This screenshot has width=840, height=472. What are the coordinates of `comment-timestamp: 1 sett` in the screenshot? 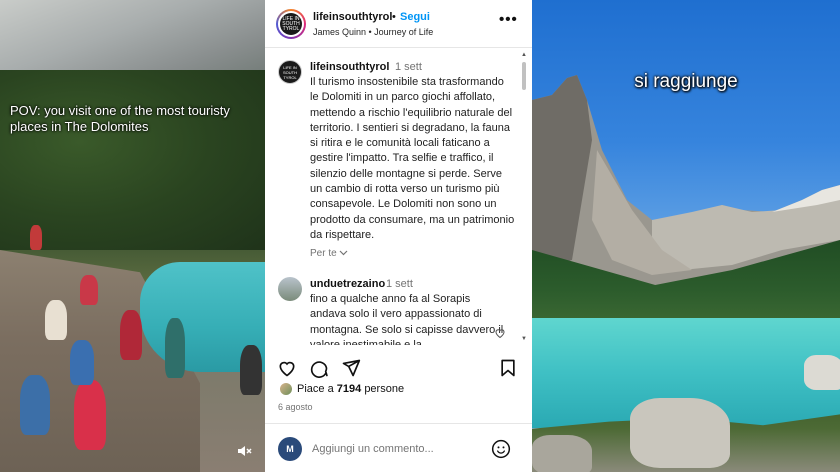 It's located at (399, 284).